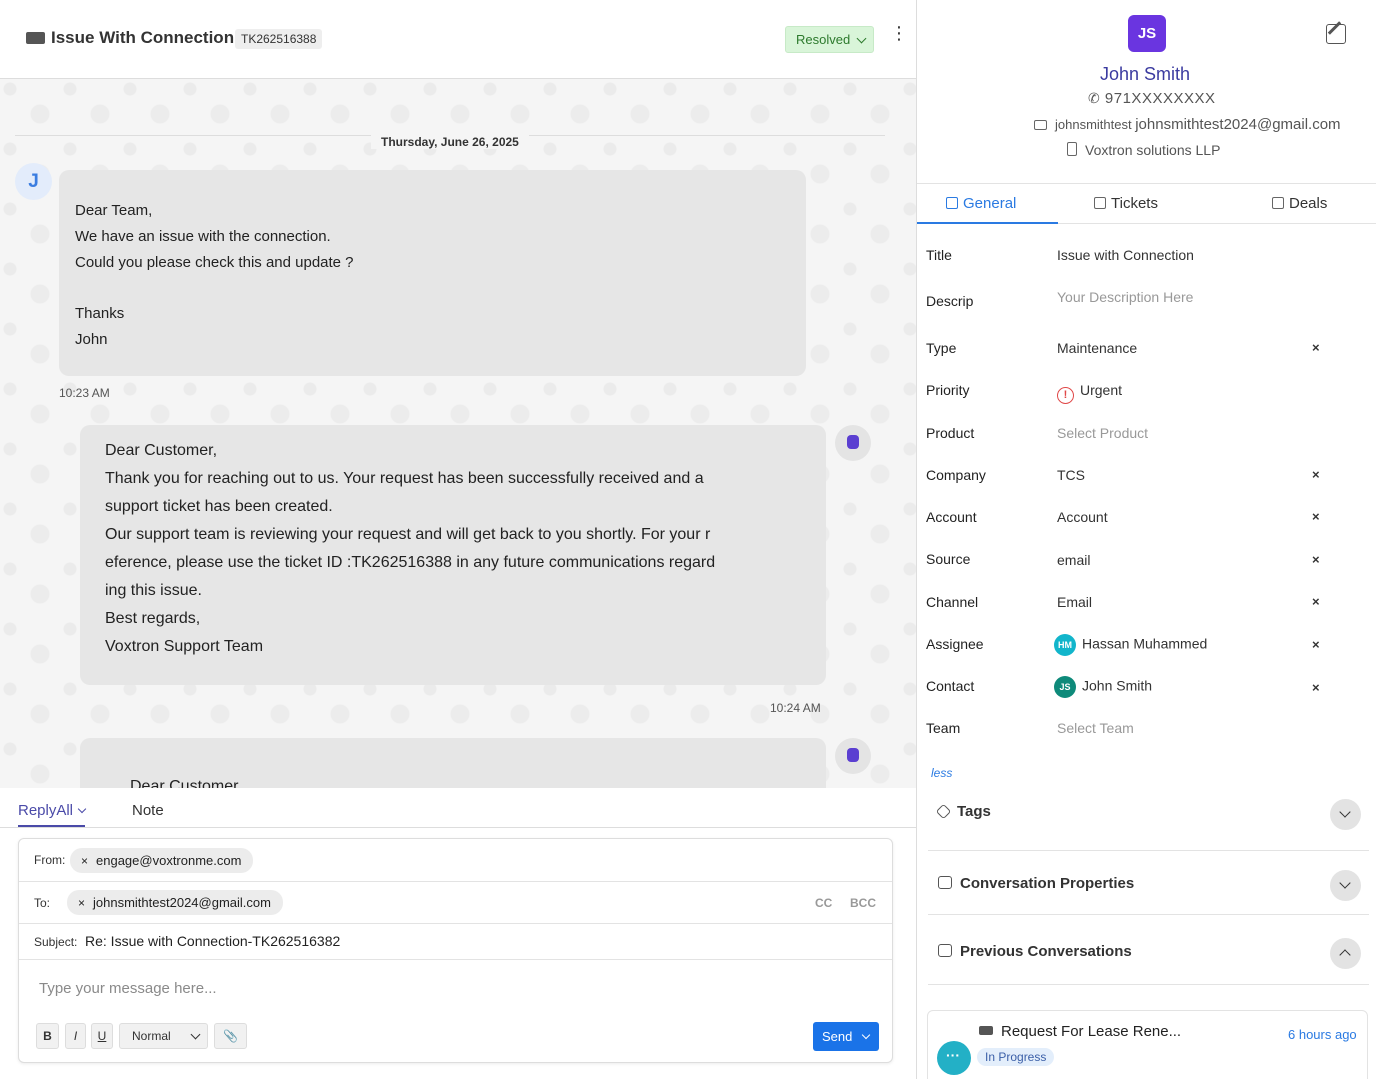  What do you see at coordinates (455, 903) in the screenshot?
I see `to-row: To: × johnsmithtest2024@gmail.com CC BCC` at bounding box center [455, 903].